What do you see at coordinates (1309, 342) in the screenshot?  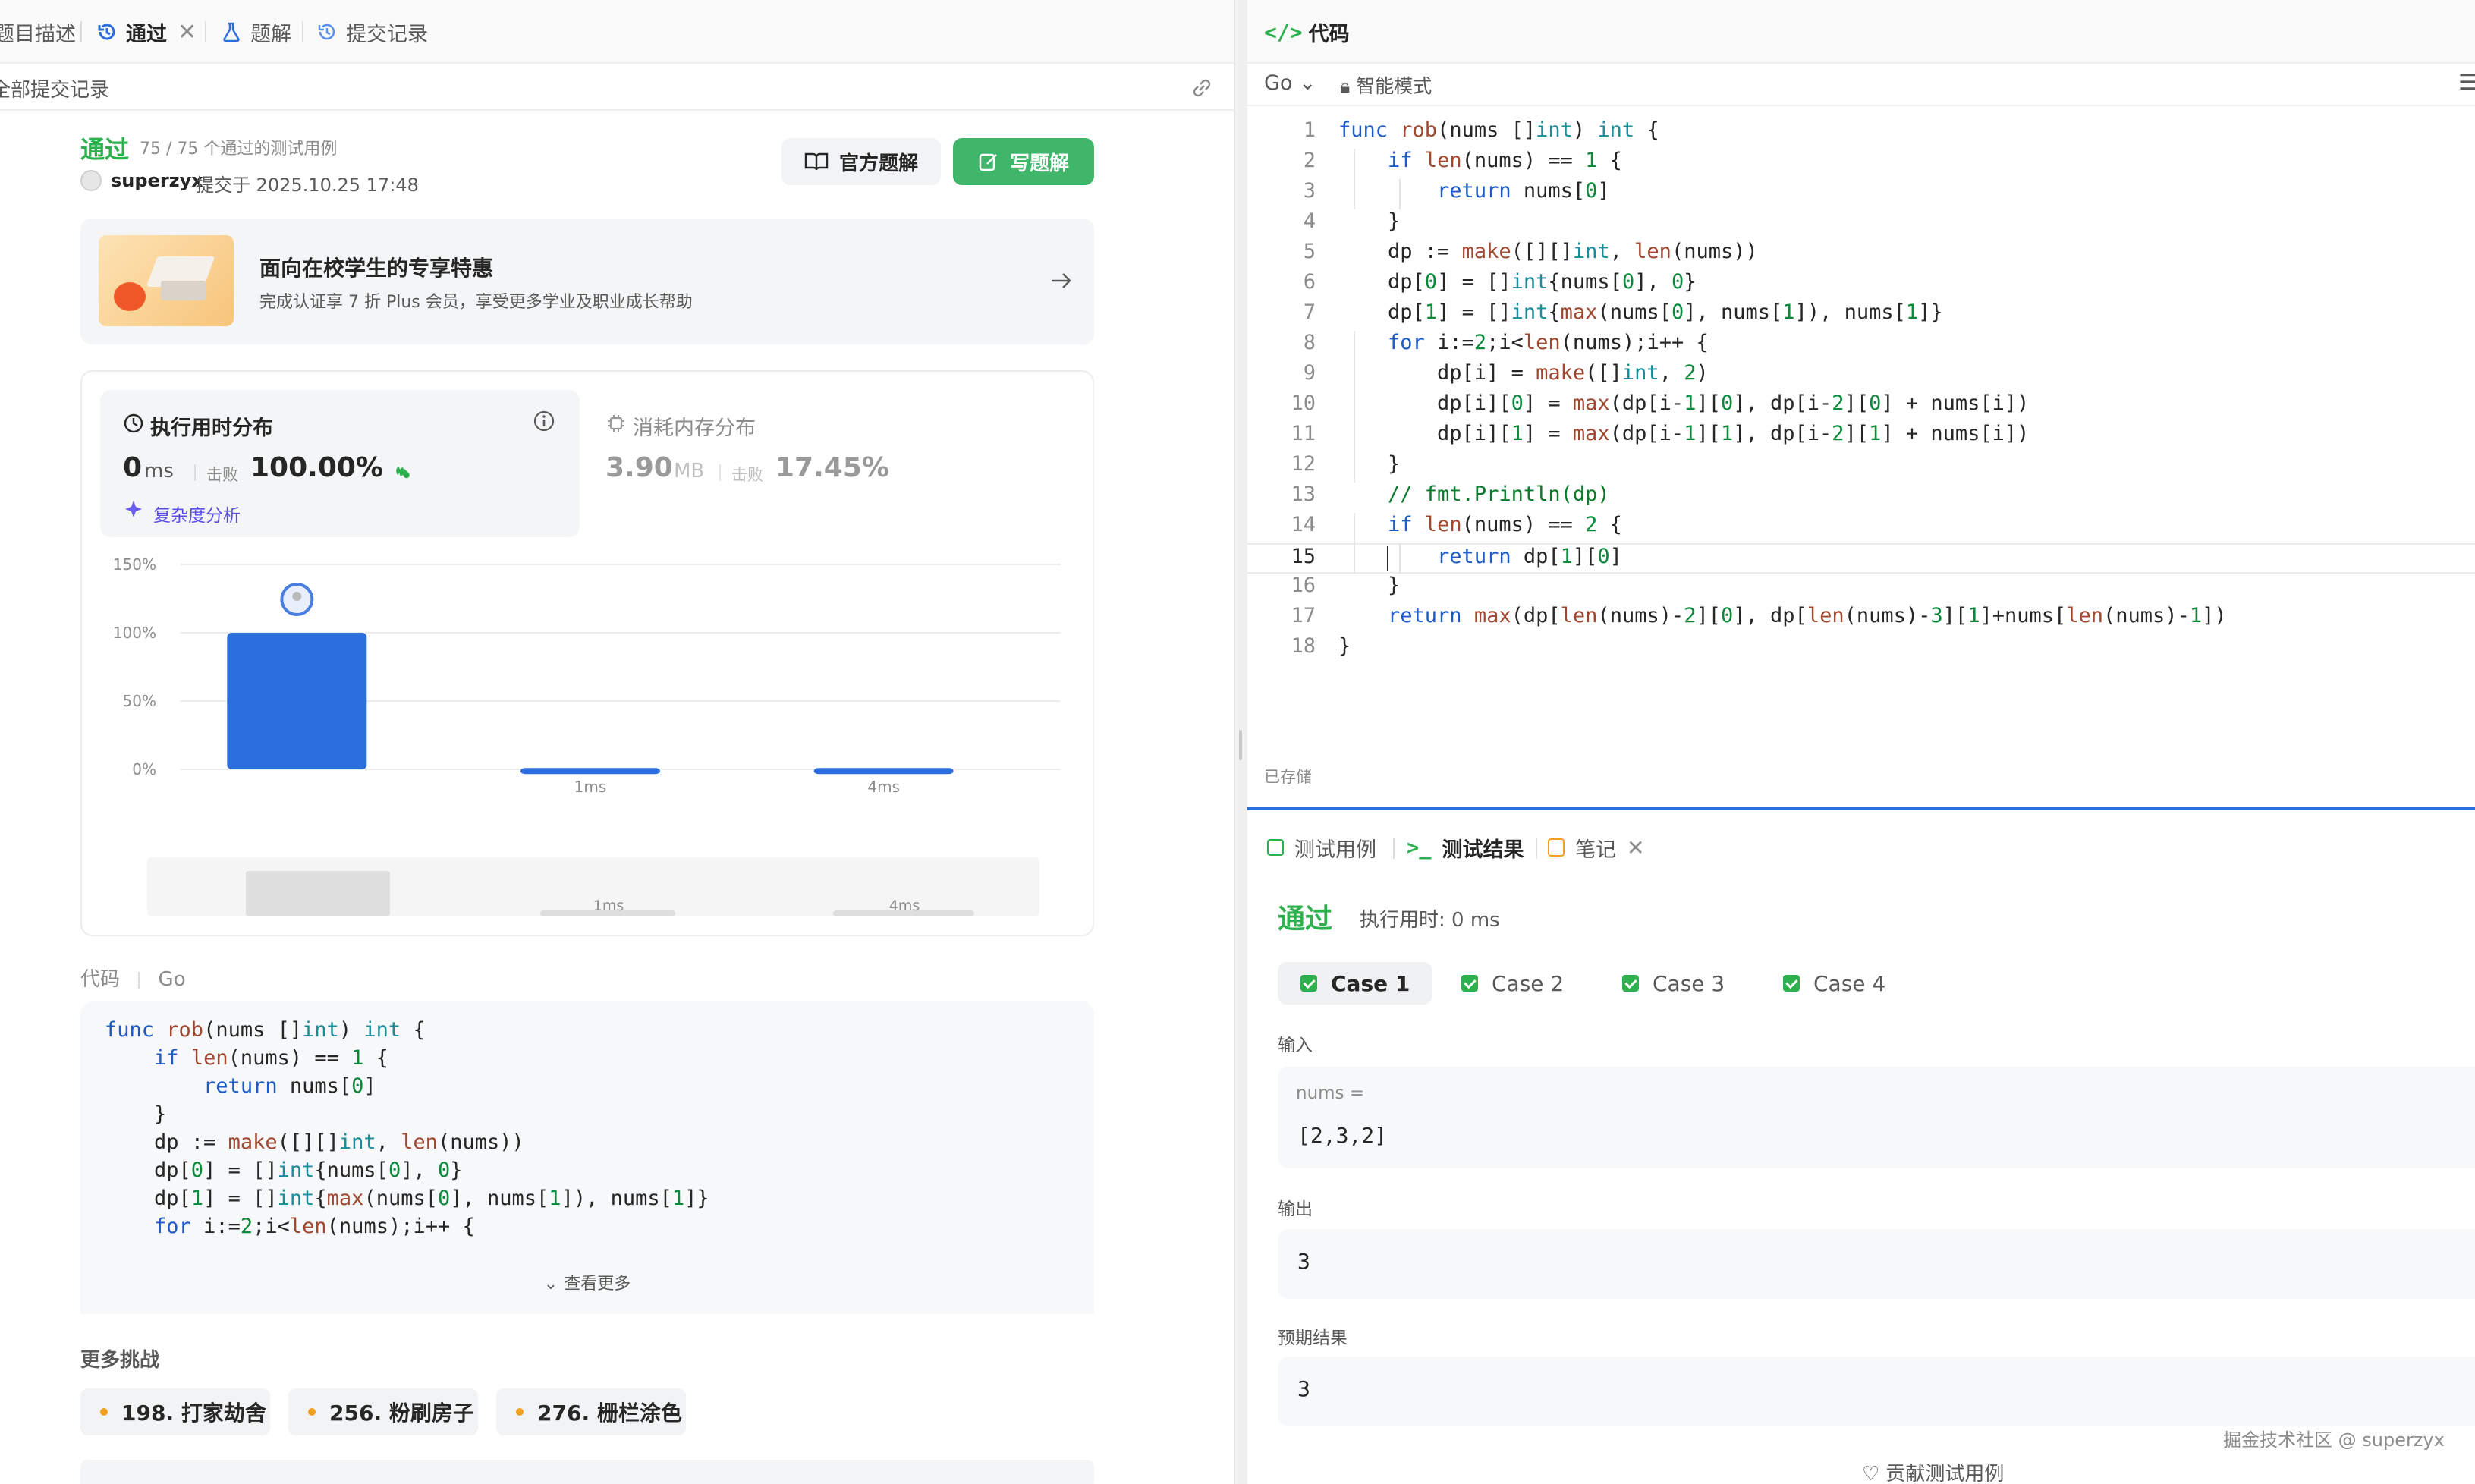 I see `line-number: 8` at bounding box center [1309, 342].